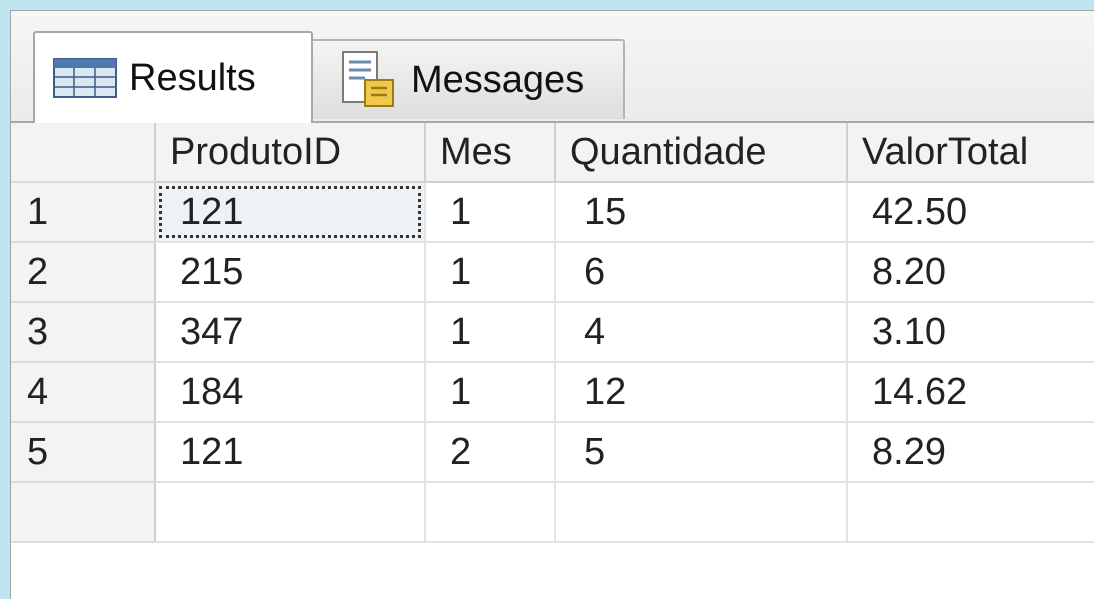 The height and width of the screenshot is (599, 1094). I want to click on table-row: 3 347 1 4 3.10, so click(552, 332).